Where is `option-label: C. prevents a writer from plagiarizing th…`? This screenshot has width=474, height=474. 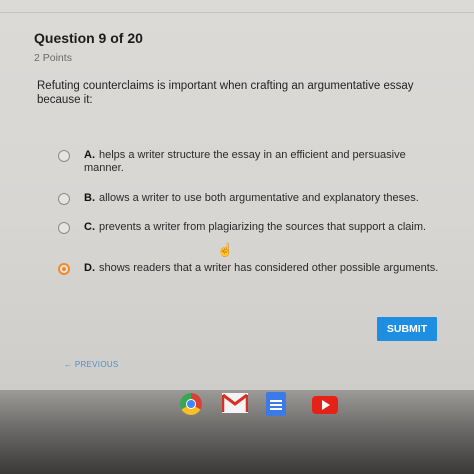 option-label: C. prevents a writer from plagiarizing th… is located at coordinates (255, 227).